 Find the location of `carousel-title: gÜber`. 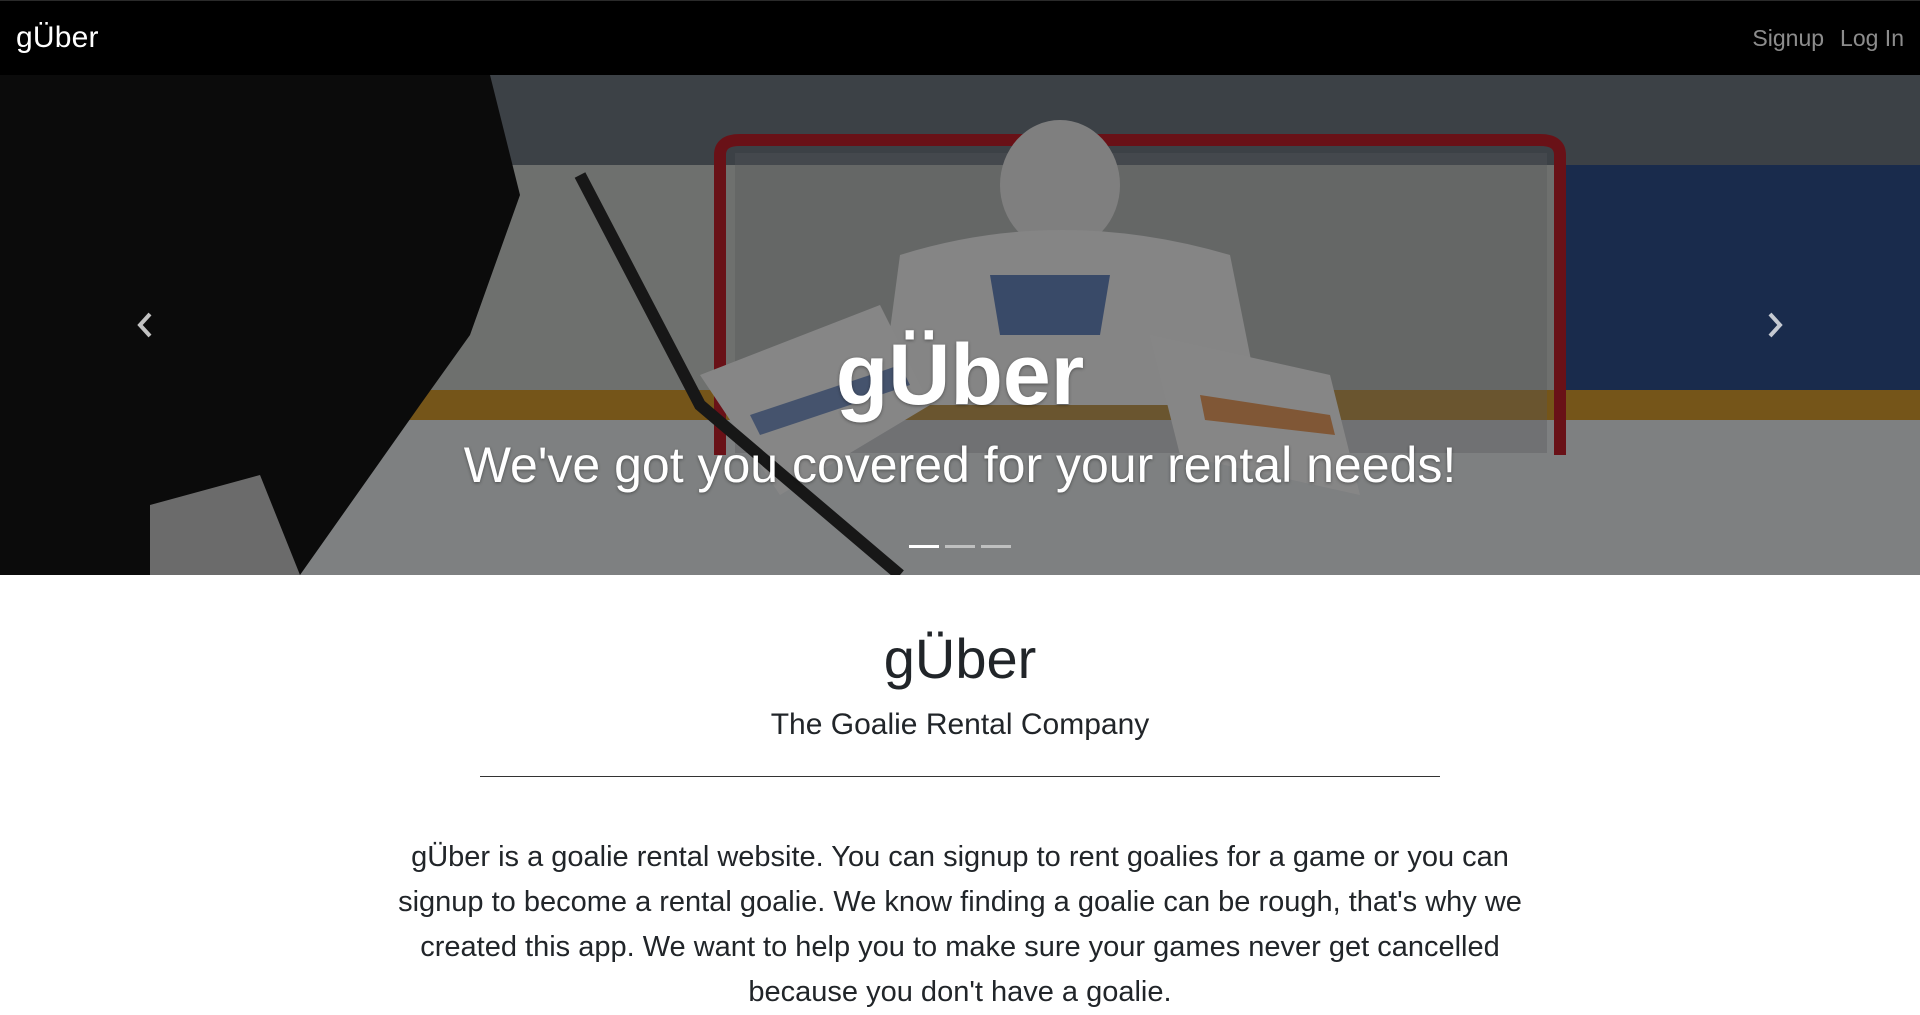

carousel-title: gÜber is located at coordinates (960, 375).